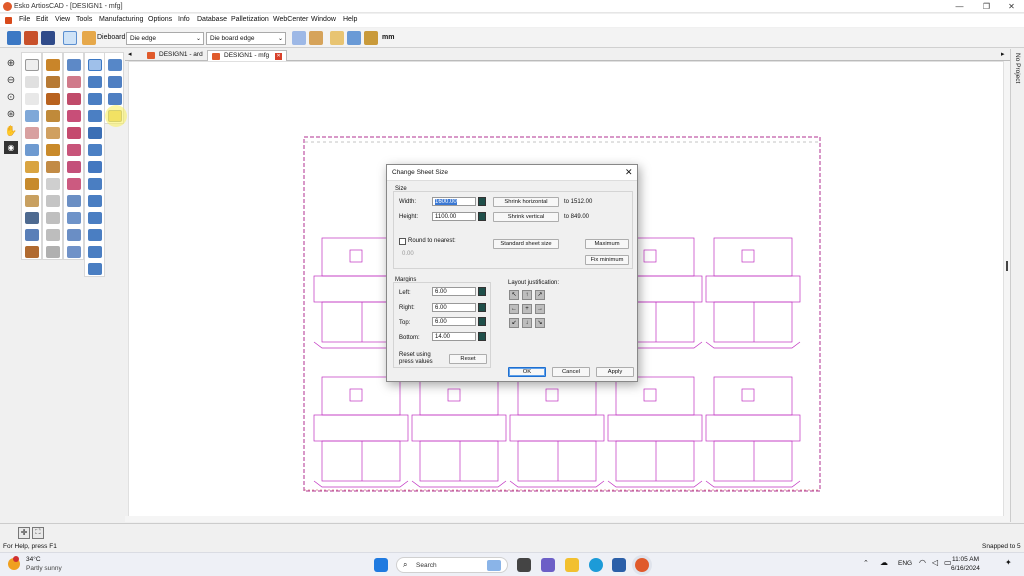 The width and height of the screenshot is (1024, 576). Describe the element at coordinates (175, 55) in the screenshot. I see `tab-design1-ard: DESIGN1 - ard` at that location.